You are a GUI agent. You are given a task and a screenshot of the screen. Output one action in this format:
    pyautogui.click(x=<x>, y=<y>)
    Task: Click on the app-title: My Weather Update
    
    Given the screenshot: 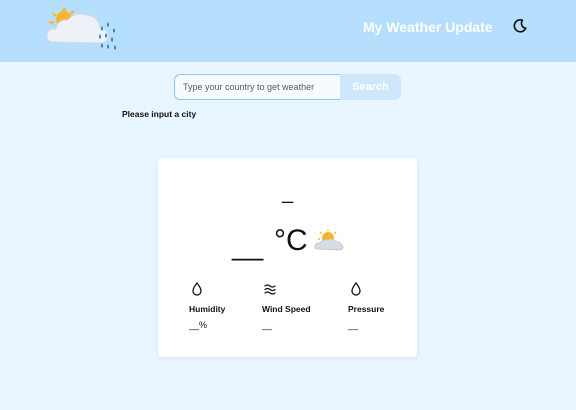 What is the action you would take?
    pyautogui.click(x=428, y=27)
    